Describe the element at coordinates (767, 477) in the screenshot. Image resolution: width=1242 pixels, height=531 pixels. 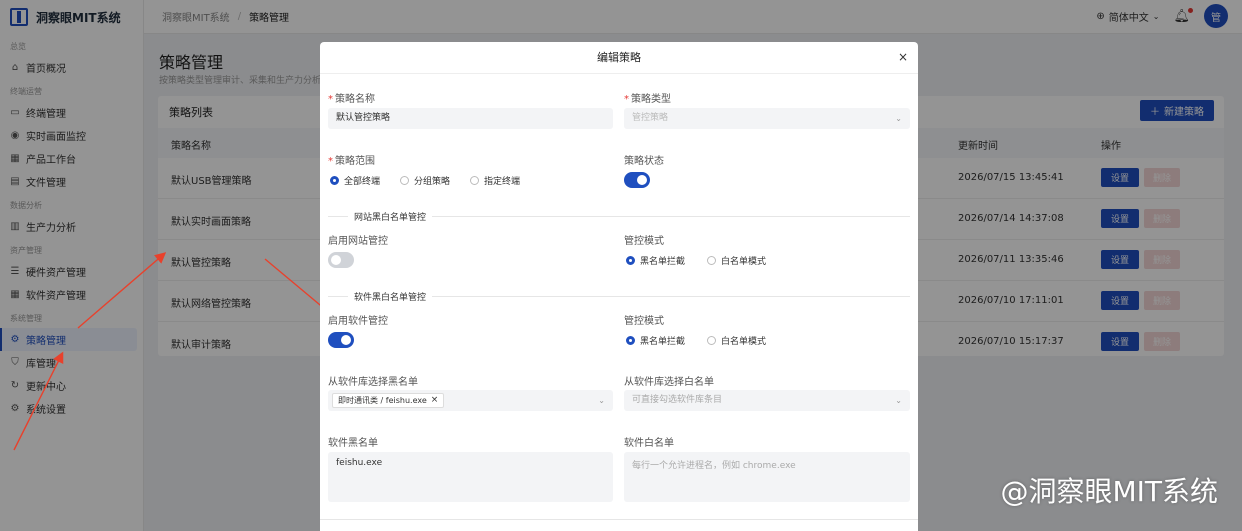
I see `whitelist-textarea: 每行一个允许进程名，例如 chrome.exe` at that location.